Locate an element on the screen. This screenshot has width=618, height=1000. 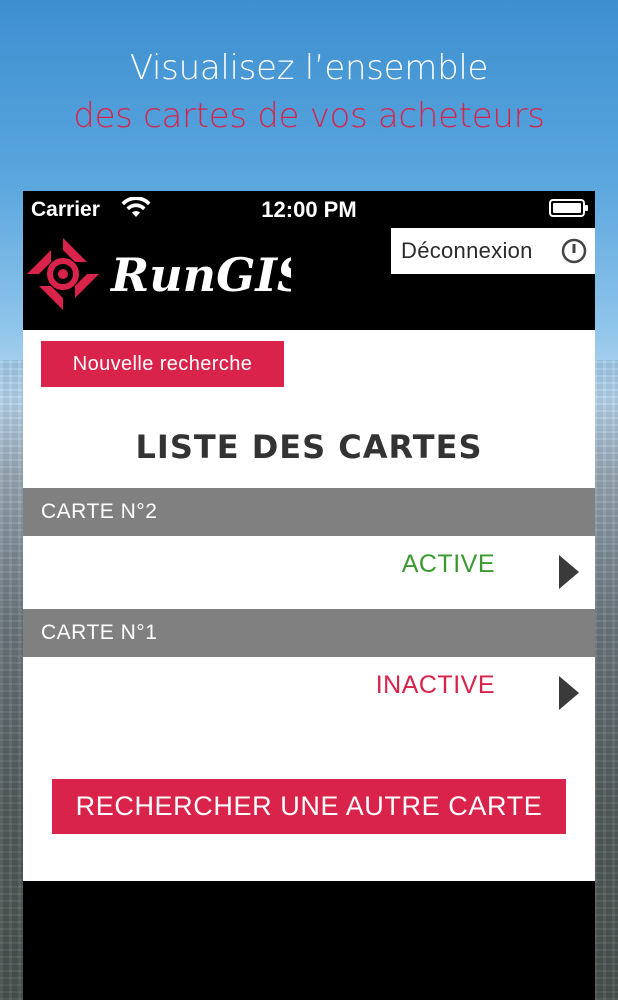
status-bar: Carrier 12:00 PM is located at coordinates (309, 209).